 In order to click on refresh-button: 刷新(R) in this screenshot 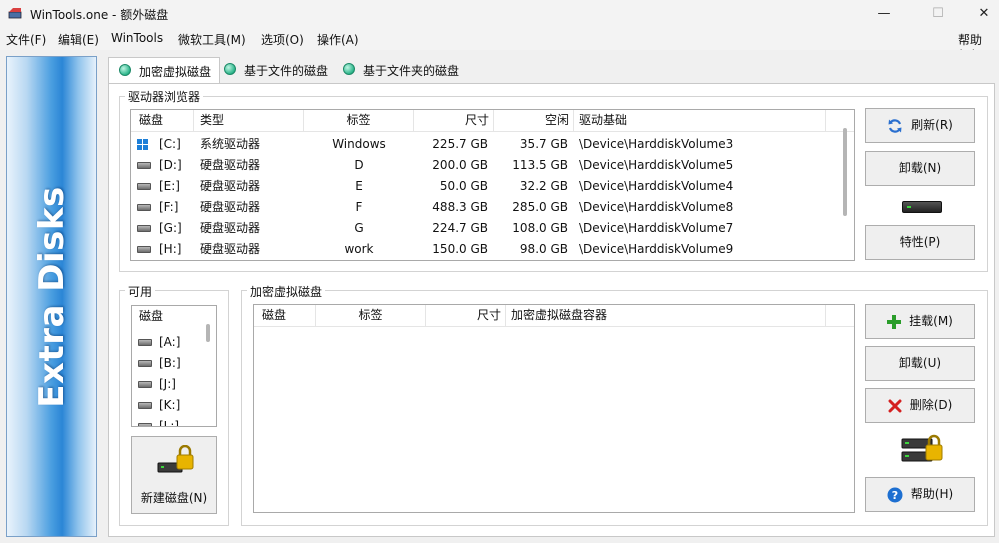, I will do `click(920, 125)`.